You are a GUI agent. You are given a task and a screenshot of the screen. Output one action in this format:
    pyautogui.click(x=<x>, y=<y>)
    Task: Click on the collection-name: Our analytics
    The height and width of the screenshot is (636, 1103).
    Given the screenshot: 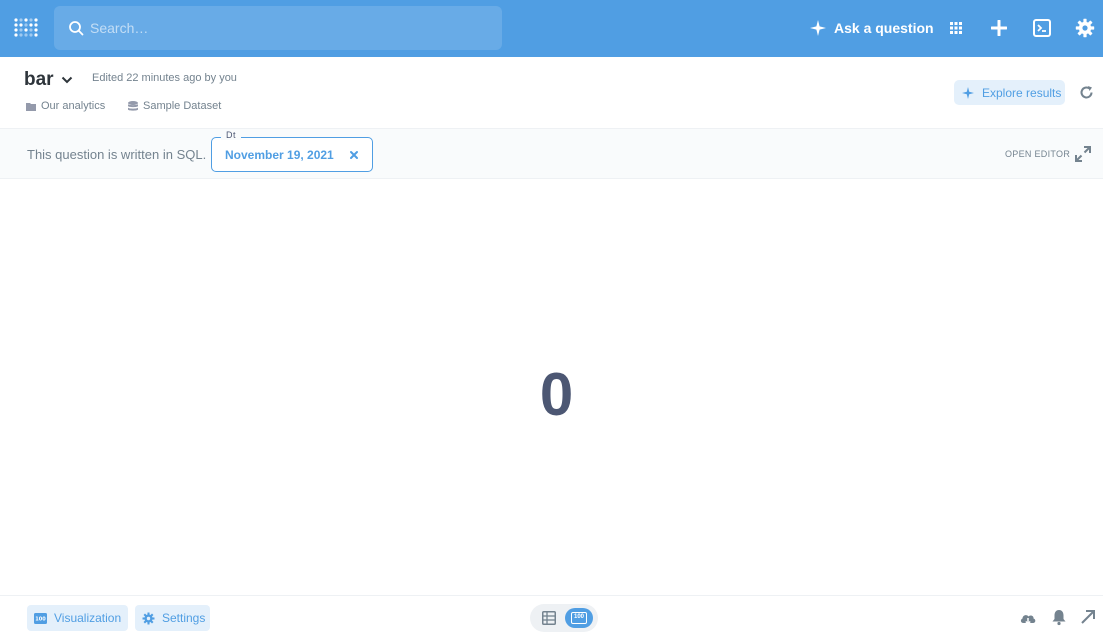 What is the action you would take?
    pyautogui.click(x=73, y=106)
    